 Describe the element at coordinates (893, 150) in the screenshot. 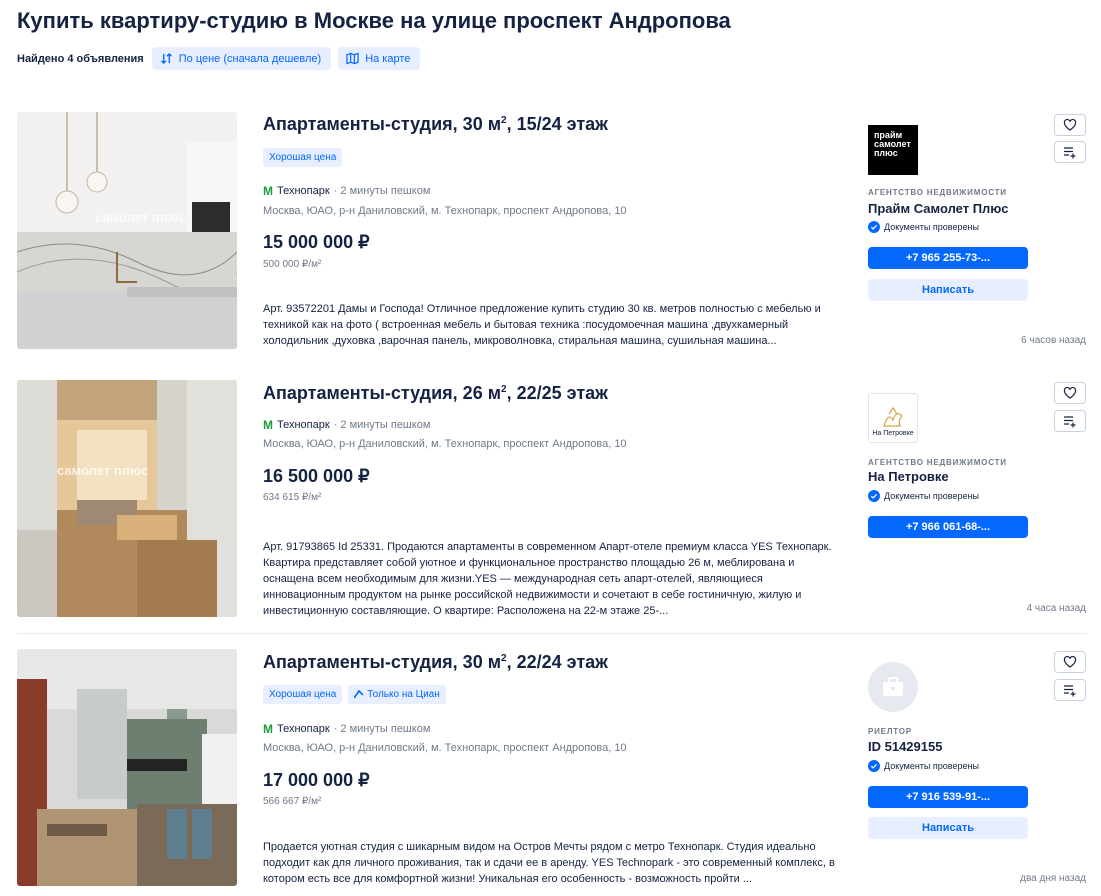

I see `agency-logo: прайм самолет плюс` at that location.